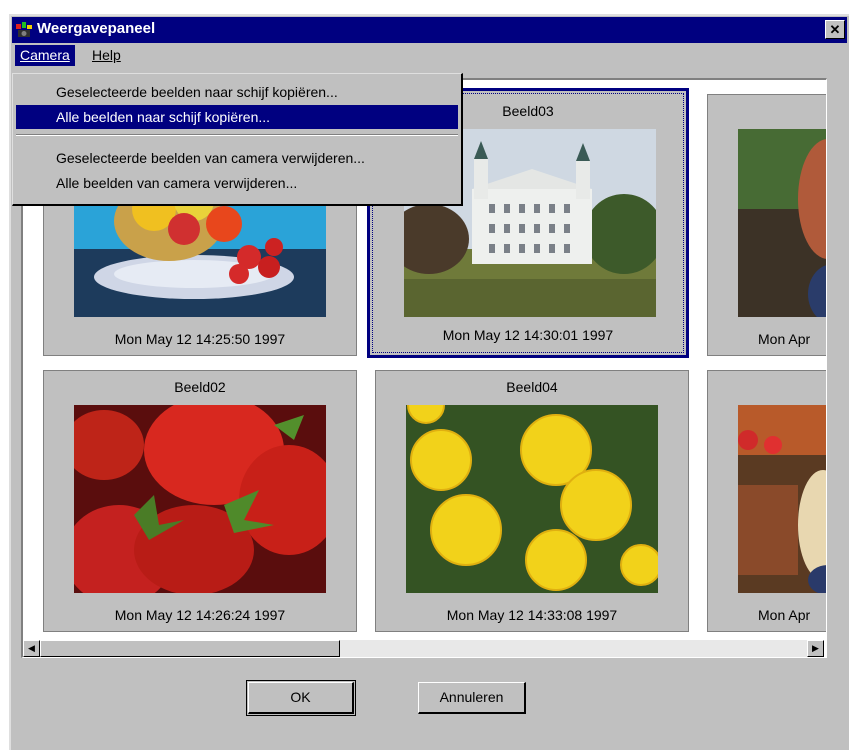 The image size is (849, 750). What do you see at coordinates (429, 30) in the screenshot?
I see `title-bar: Weergavepaneel ✕` at bounding box center [429, 30].